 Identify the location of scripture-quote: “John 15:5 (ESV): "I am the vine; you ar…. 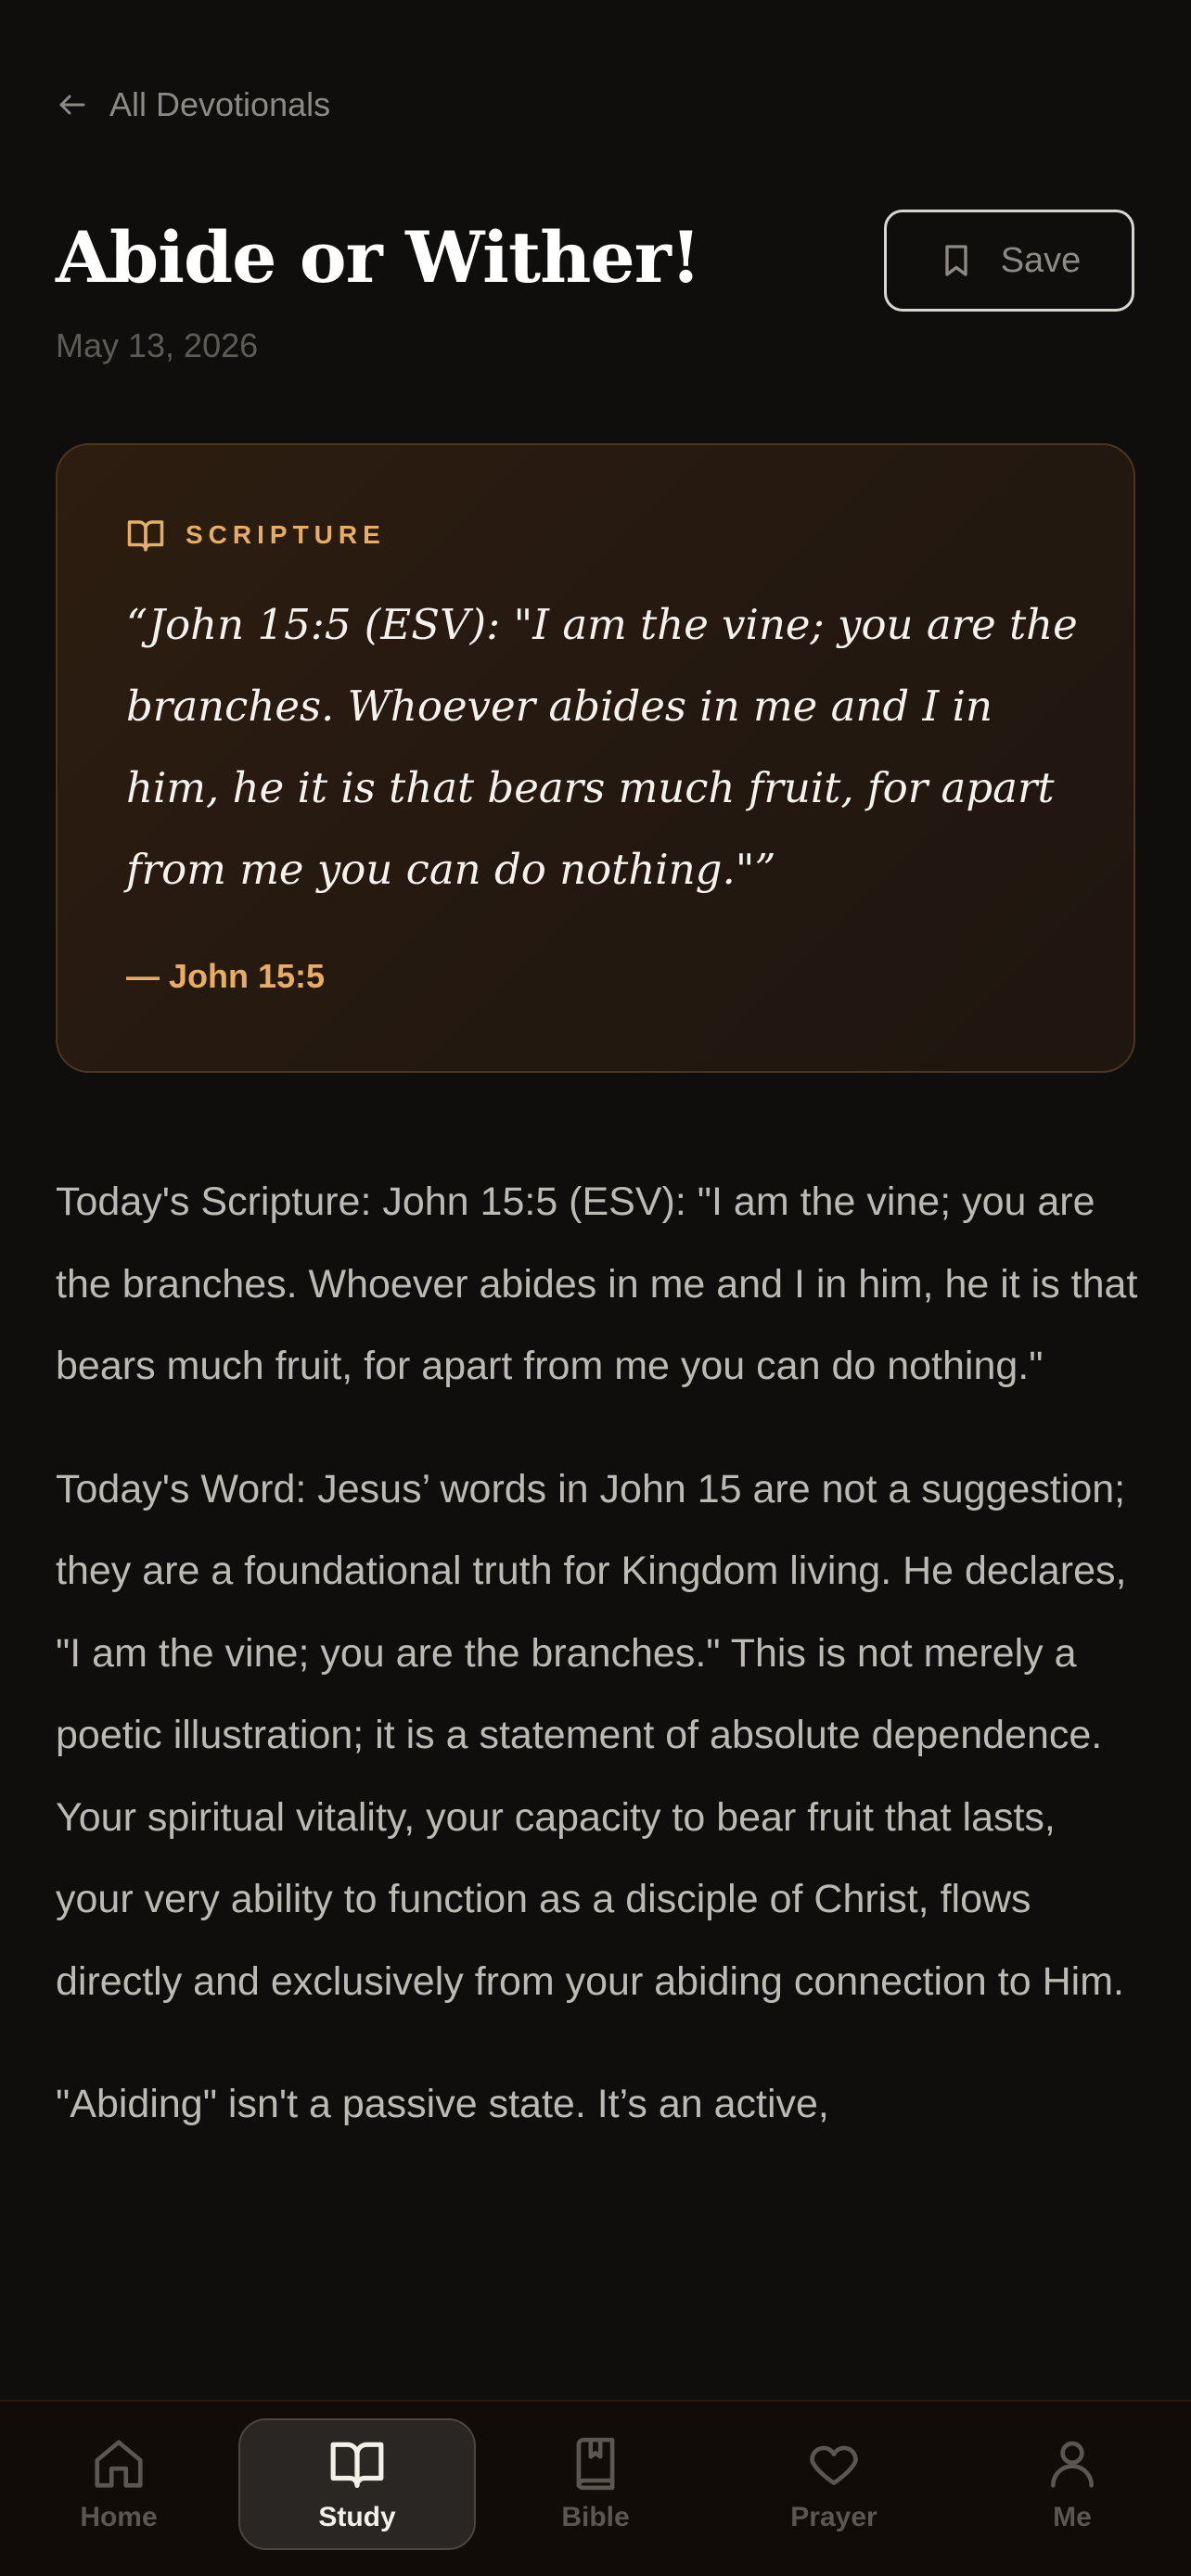
(602, 747).